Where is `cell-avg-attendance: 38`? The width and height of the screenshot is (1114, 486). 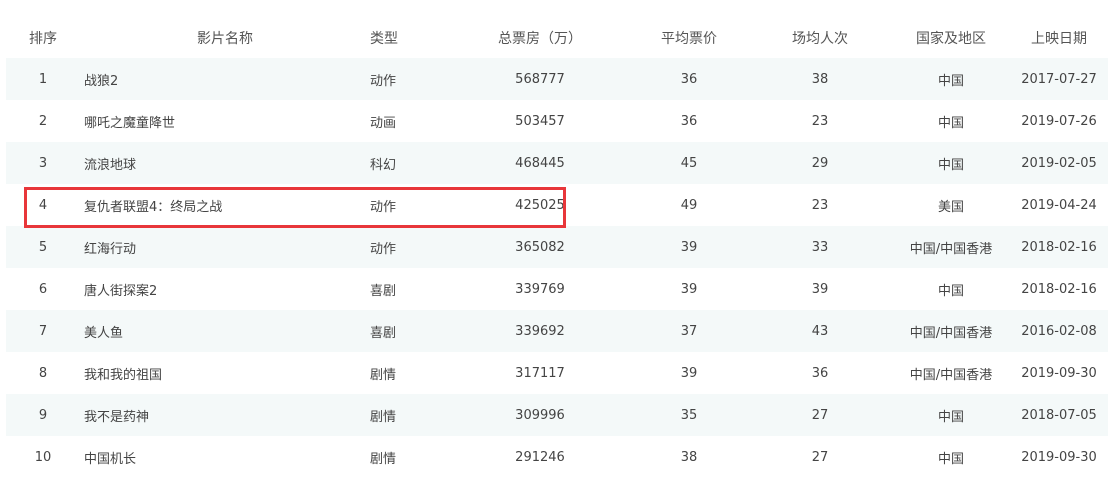 cell-avg-attendance: 38 is located at coordinates (820, 79).